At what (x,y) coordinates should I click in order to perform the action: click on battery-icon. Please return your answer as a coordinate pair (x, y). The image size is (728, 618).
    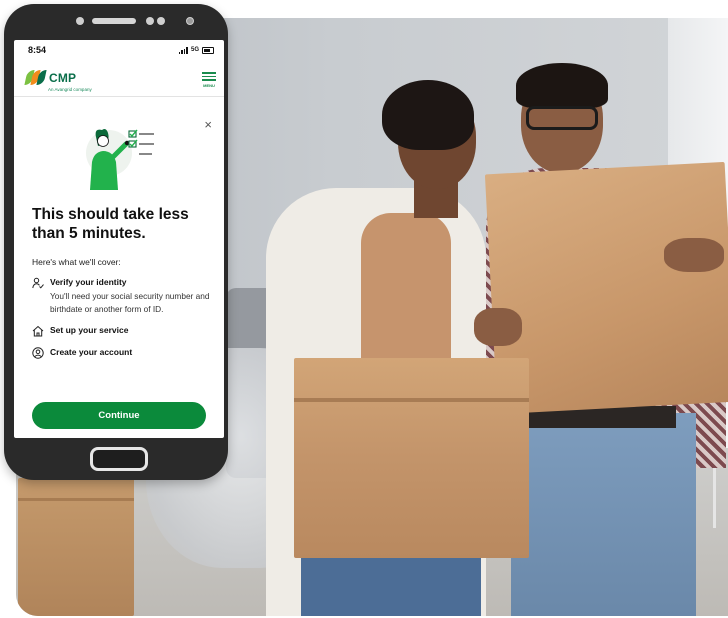
    Looking at the image, I should click on (208, 50).